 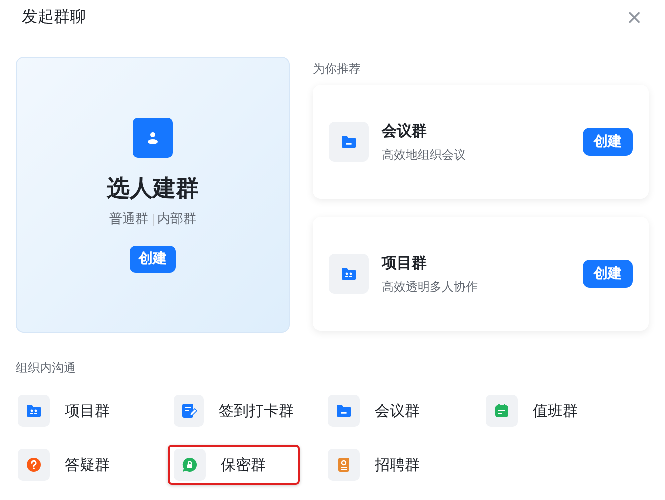 I want to click on card-title: 项目群, so click(x=405, y=263).